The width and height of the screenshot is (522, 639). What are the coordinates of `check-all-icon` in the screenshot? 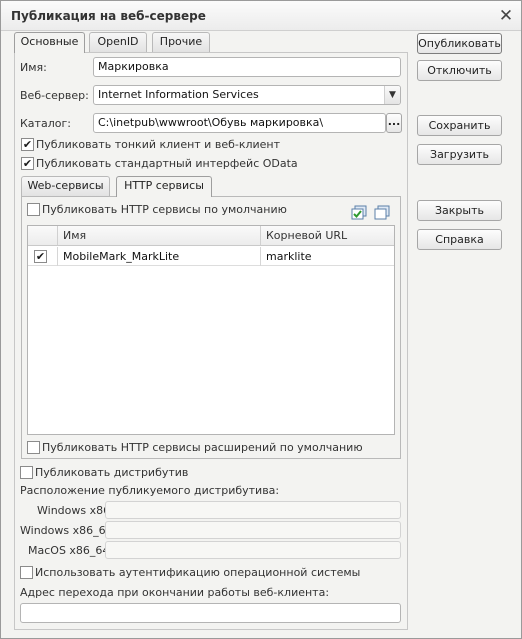 It's located at (359, 212).